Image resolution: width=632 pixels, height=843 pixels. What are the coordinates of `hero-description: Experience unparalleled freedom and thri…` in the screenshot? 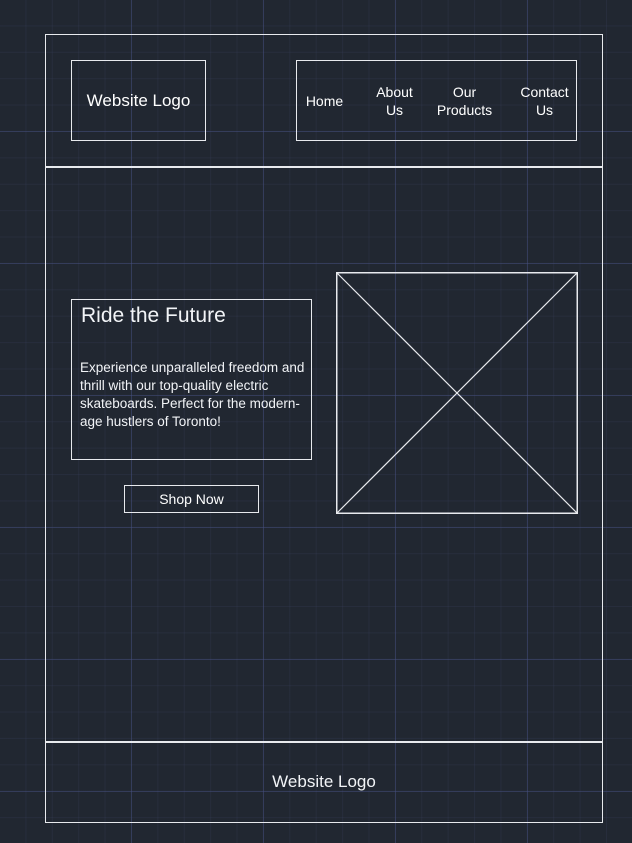 It's located at (192, 394).